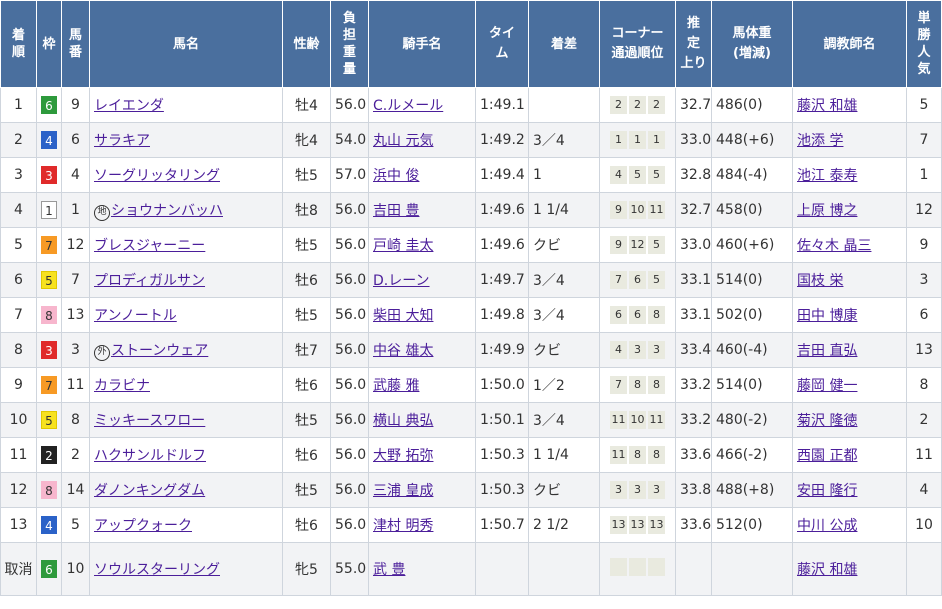 The height and width of the screenshot is (609, 942). What do you see at coordinates (924, 245) in the screenshot?
I see `popularity-cell: 9` at bounding box center [924, 245].